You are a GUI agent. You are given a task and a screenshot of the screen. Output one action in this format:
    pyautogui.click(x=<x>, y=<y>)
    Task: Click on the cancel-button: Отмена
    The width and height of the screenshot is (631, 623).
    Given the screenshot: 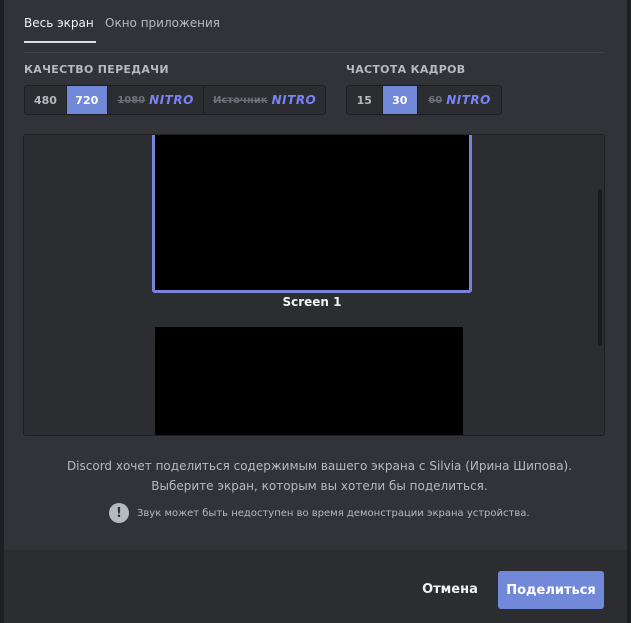 What is the action you would take?
    pyautogui.click(x=450, y=589)
    